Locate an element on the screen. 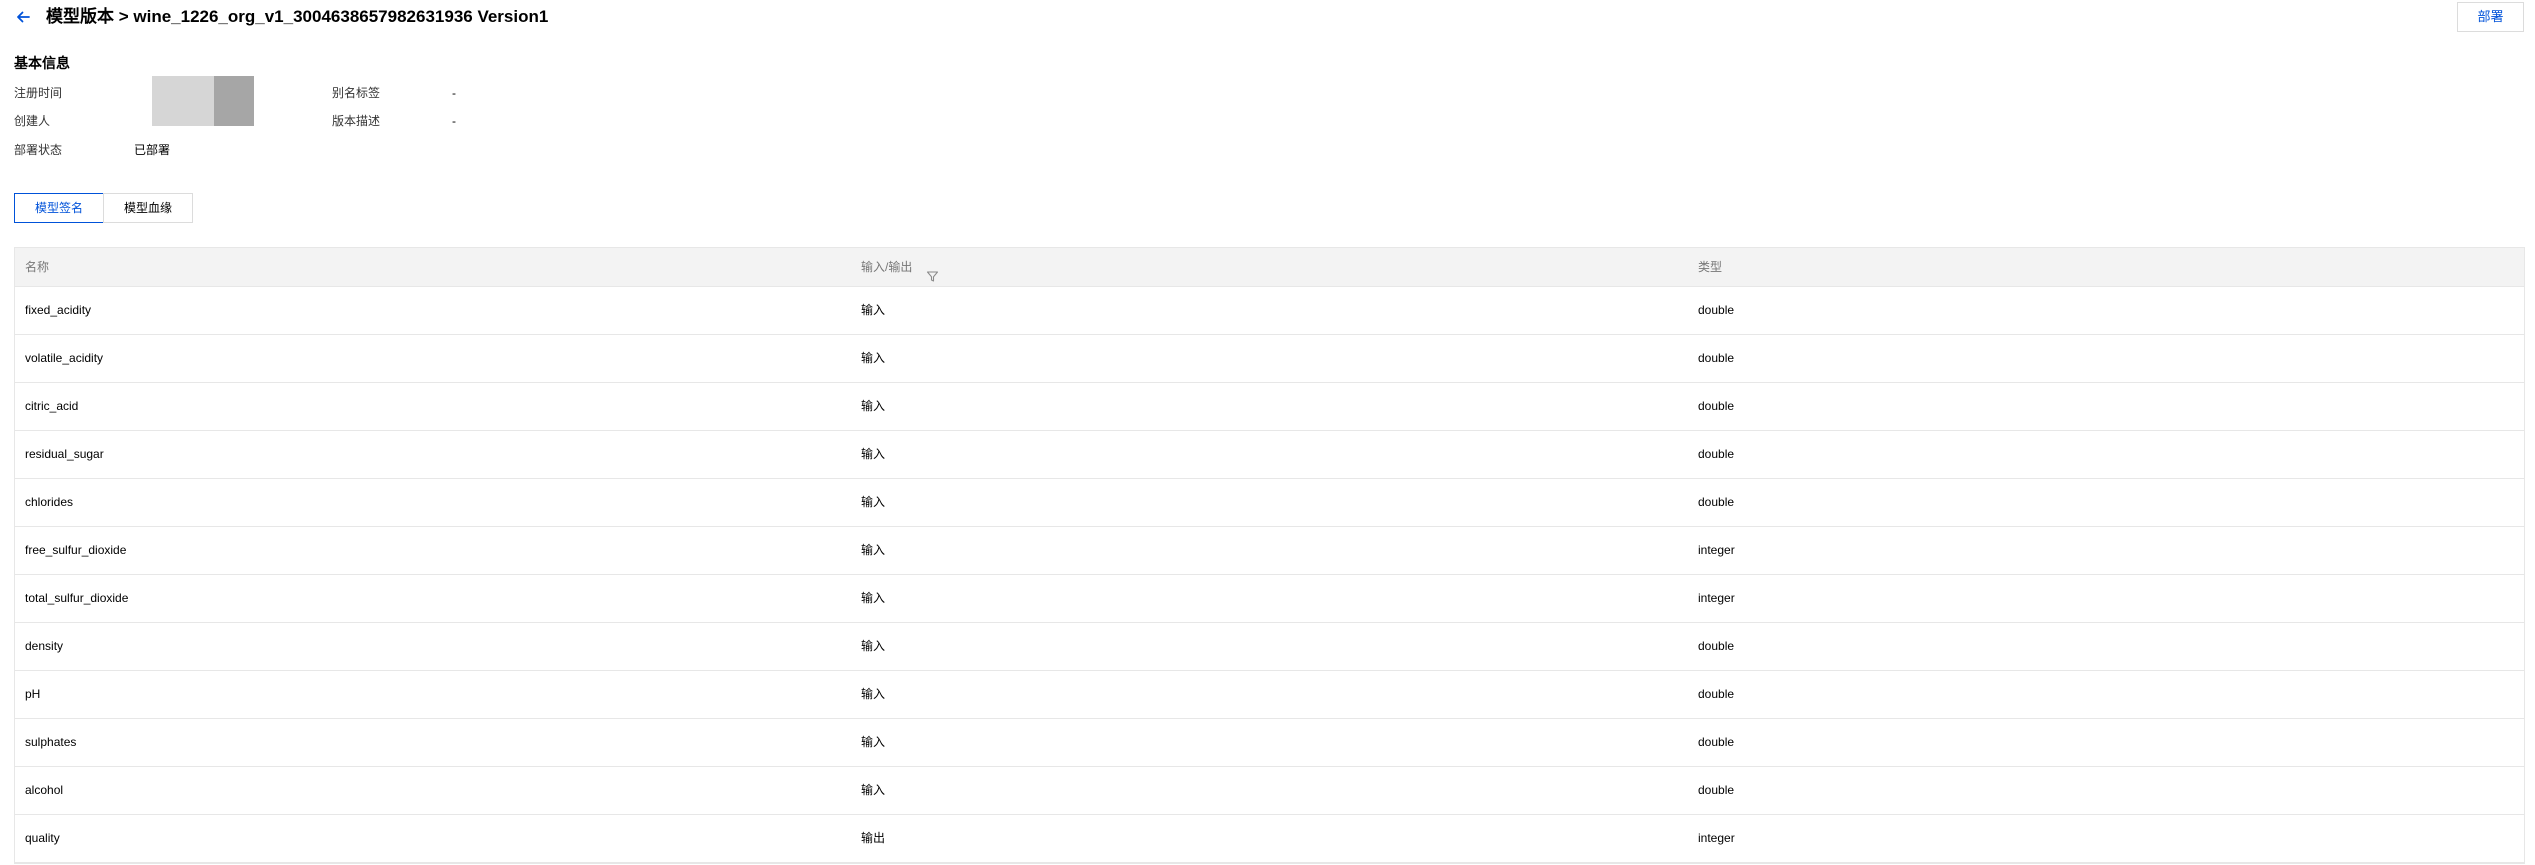 The width and height of the screenshot is (2535, 865). version-desc-label: 版本描述 is located at coordinates (356, 121).